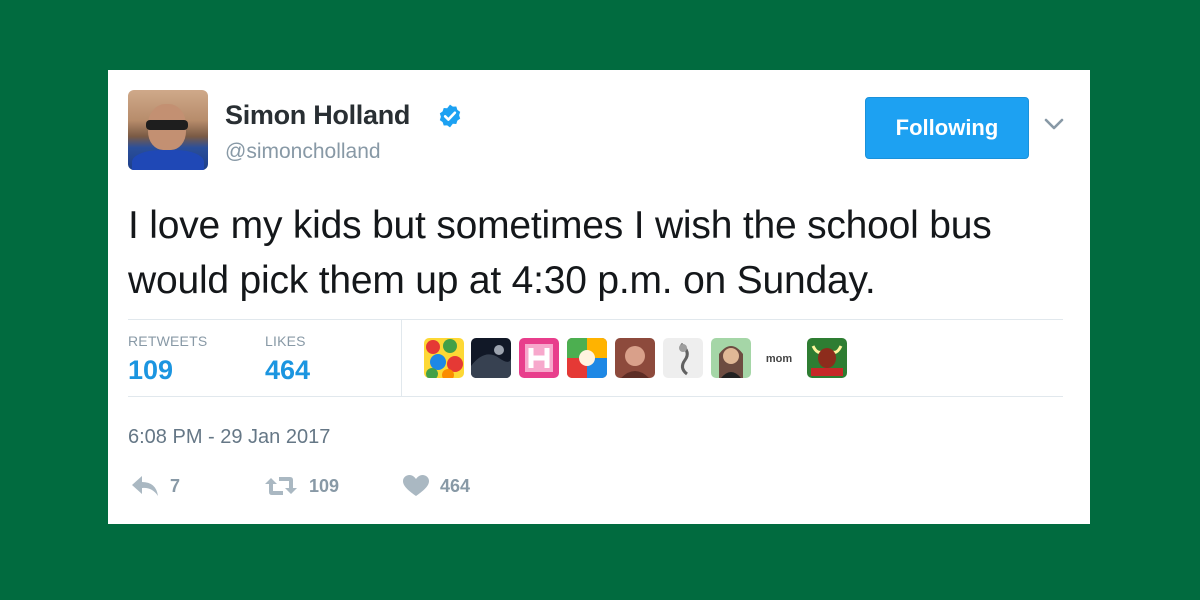 This screenshot has width=1200, height=600. What do you see at coordinates (444, 358) in the screenshot?
I see `candy-avatar` at bounding box center [444, 358].